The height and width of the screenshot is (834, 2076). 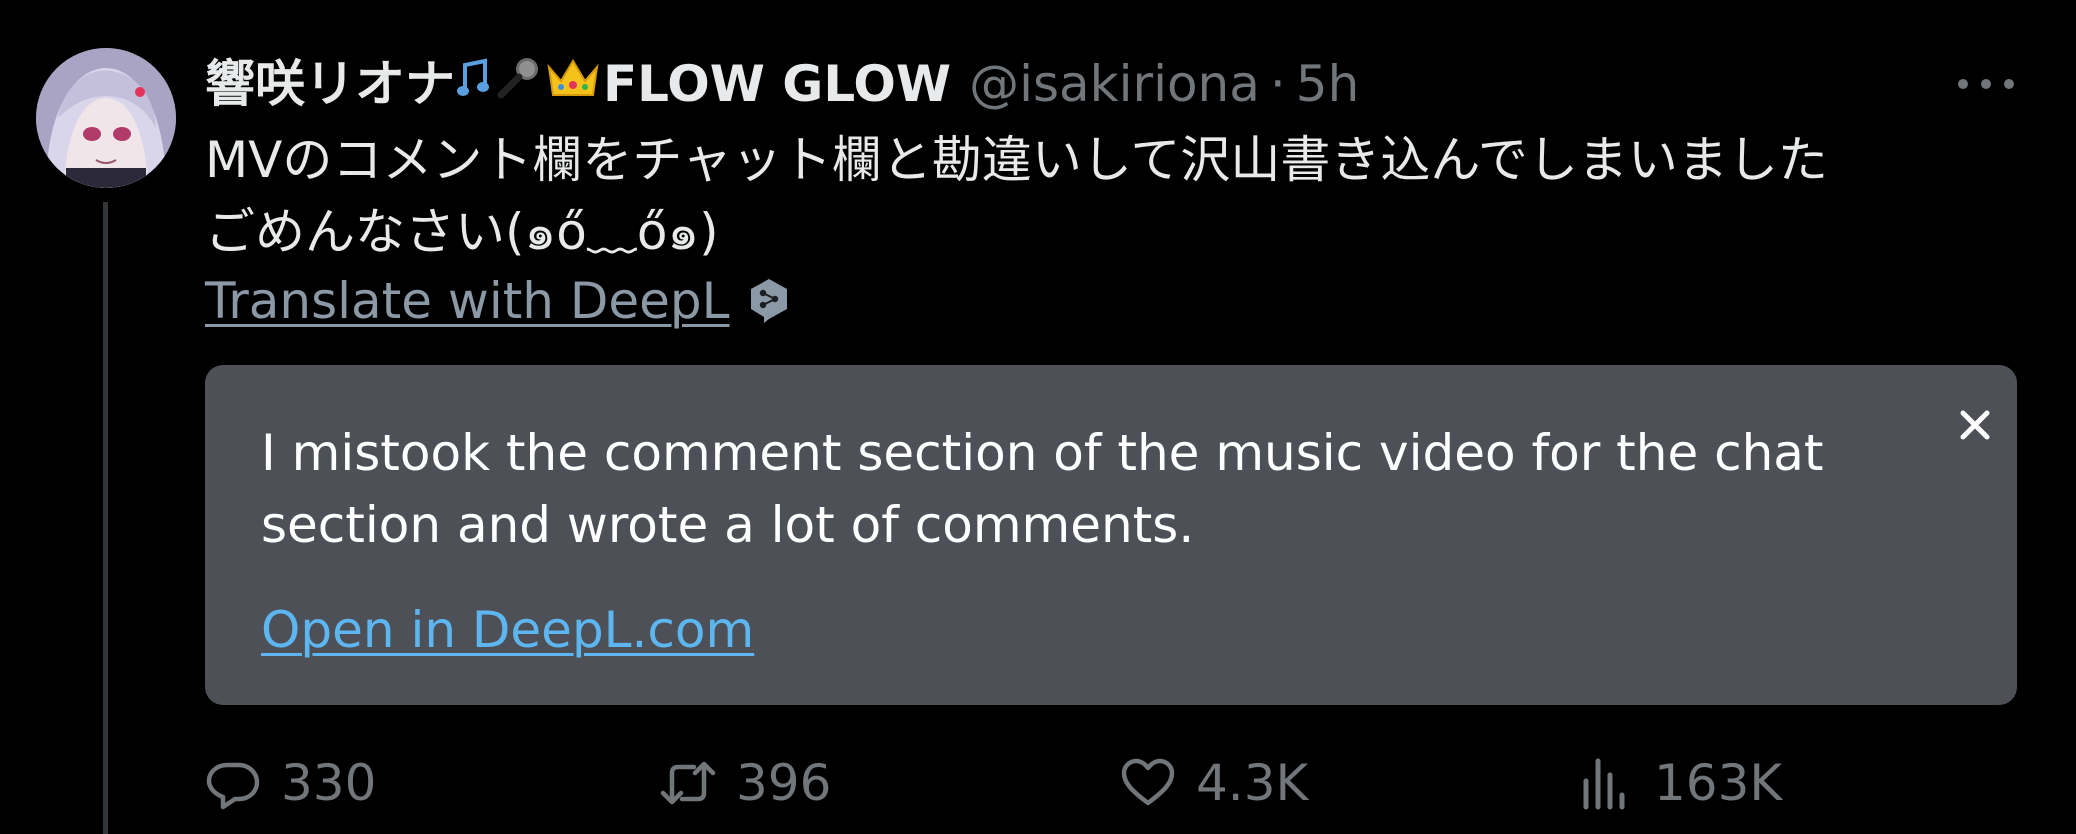 What do you see at coordinates (784, 783) in the screenshot?
I see `retweet-count: 396` at bounding box center [784, 783].